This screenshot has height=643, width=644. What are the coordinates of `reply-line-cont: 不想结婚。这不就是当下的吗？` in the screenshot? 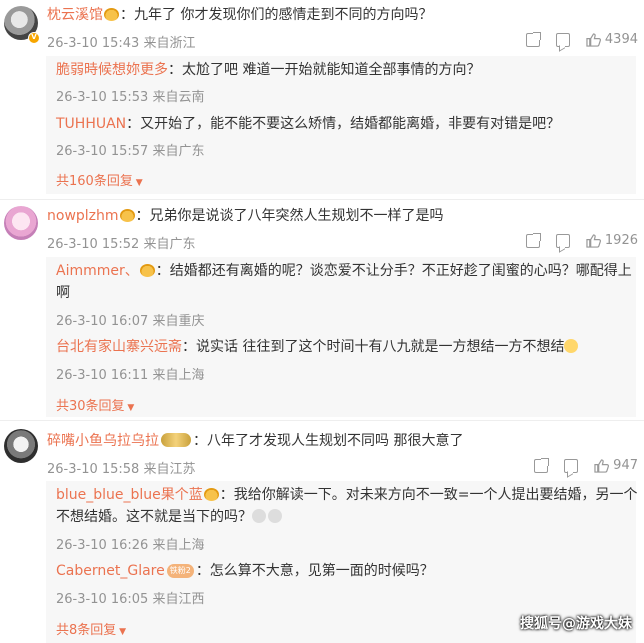 It's located at (169, 517).